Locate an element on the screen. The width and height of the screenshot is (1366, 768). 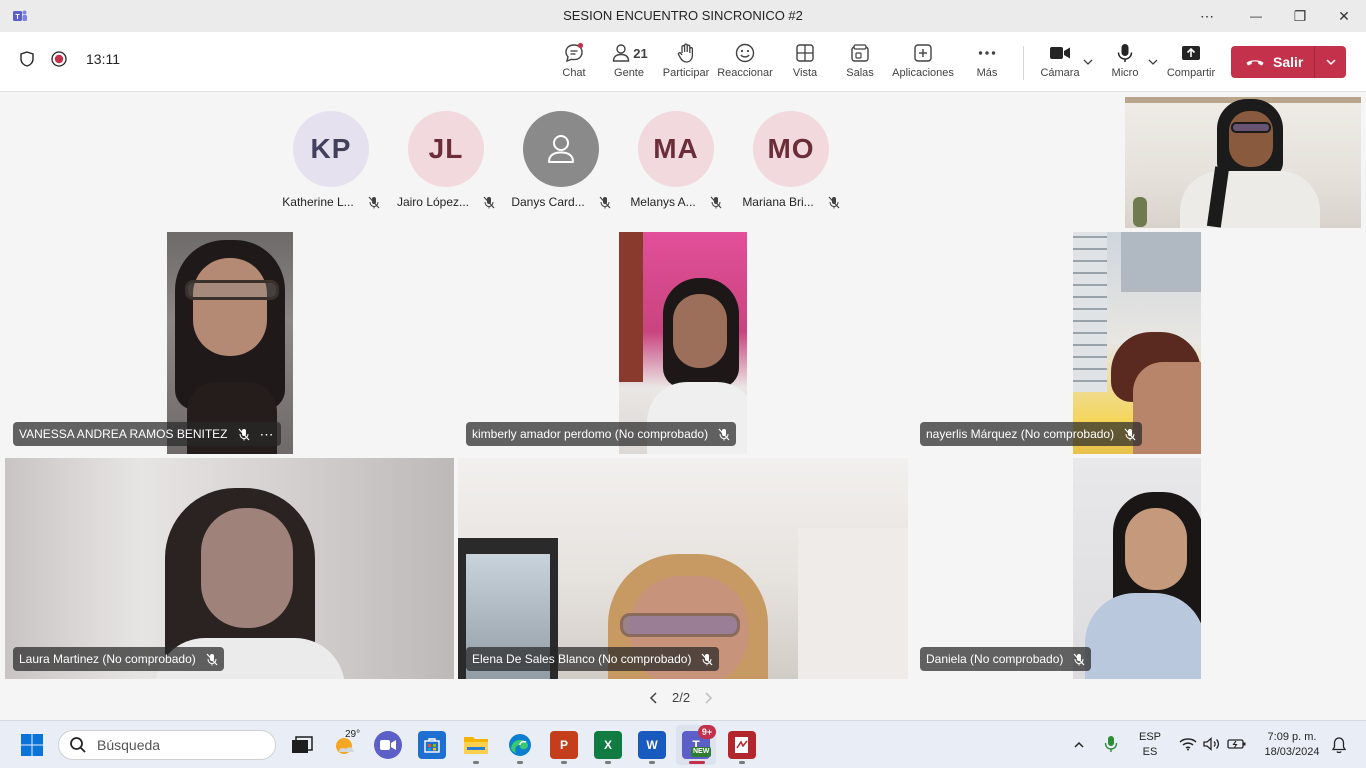
chevron-down-icon is located at coordinates (1330, 62).